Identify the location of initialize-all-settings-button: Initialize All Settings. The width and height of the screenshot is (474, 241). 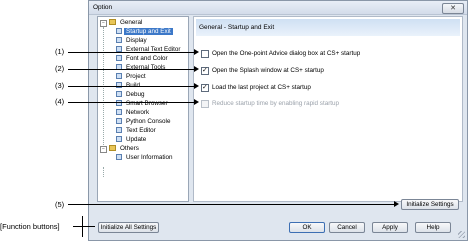
(128, 227).